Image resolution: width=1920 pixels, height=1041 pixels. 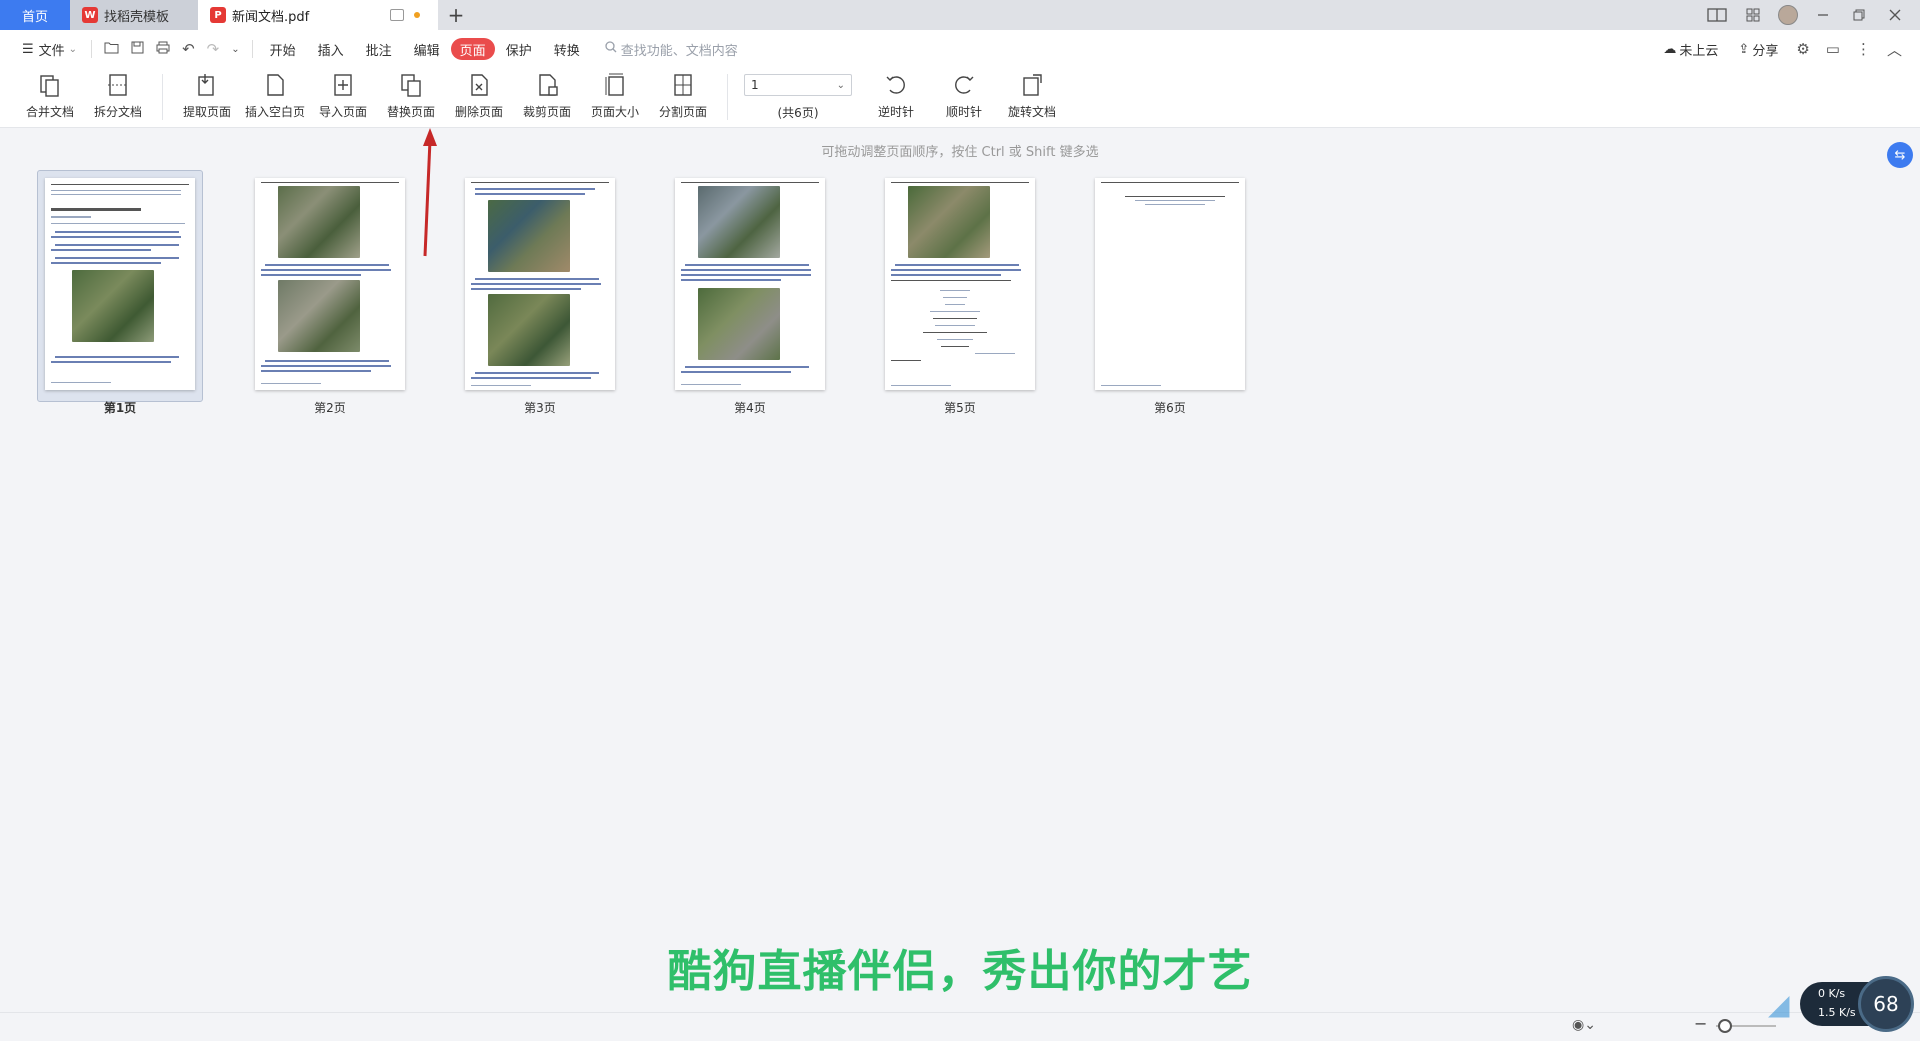 I want to click on extract-page-button: 提取页面, so click(x=207, y=94).